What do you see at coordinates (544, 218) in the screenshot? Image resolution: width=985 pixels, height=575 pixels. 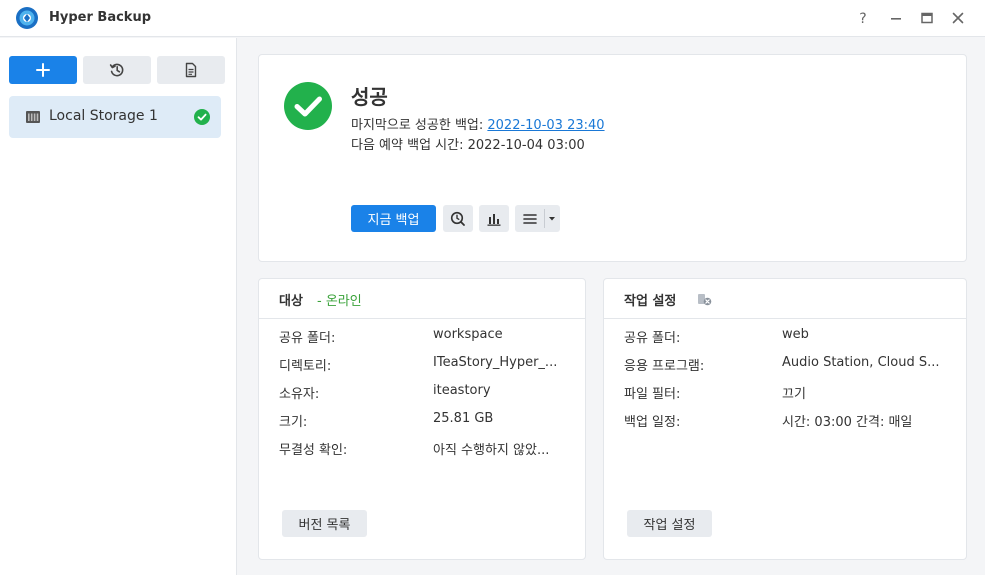 I see `split-divider` at bounding box center [544, 218].